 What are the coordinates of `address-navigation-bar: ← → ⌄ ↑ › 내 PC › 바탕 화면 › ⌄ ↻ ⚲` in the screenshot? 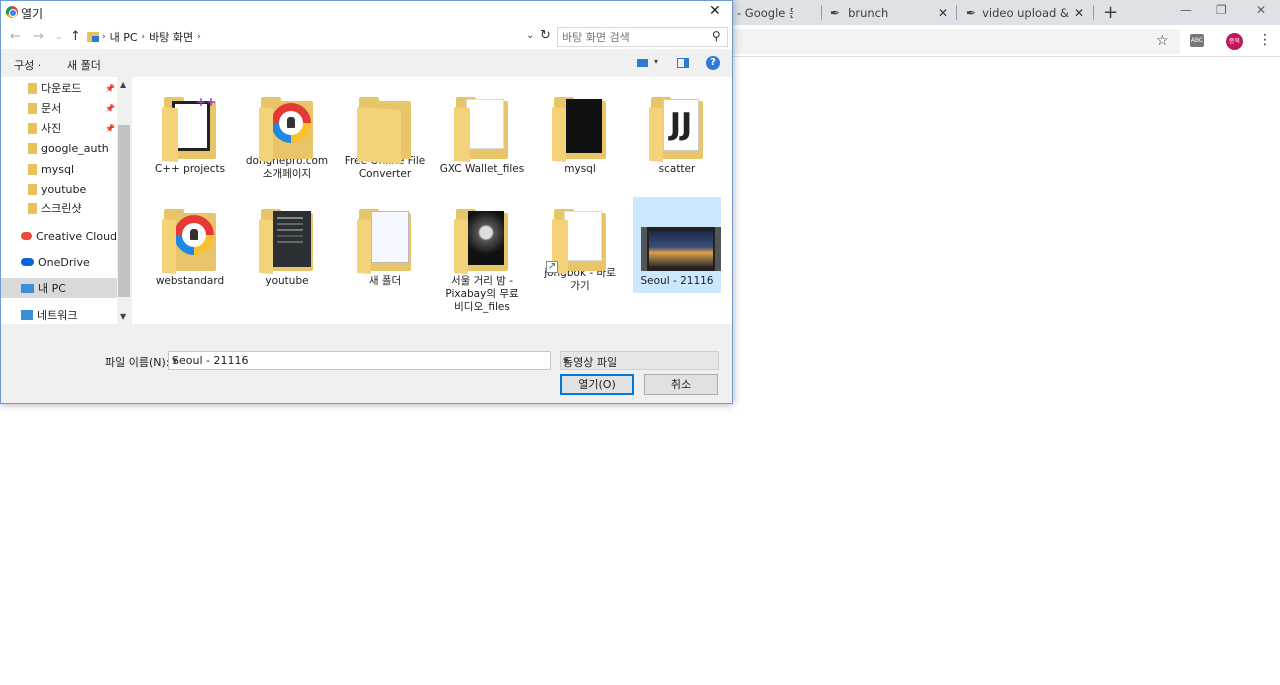 It's located at (366, 37).